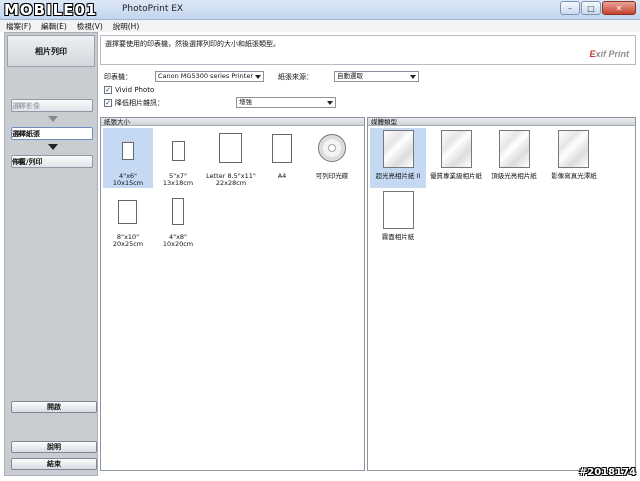 The image size is (640, 481). I want to click on menu-file: 檔案(F), so click(18, 26).